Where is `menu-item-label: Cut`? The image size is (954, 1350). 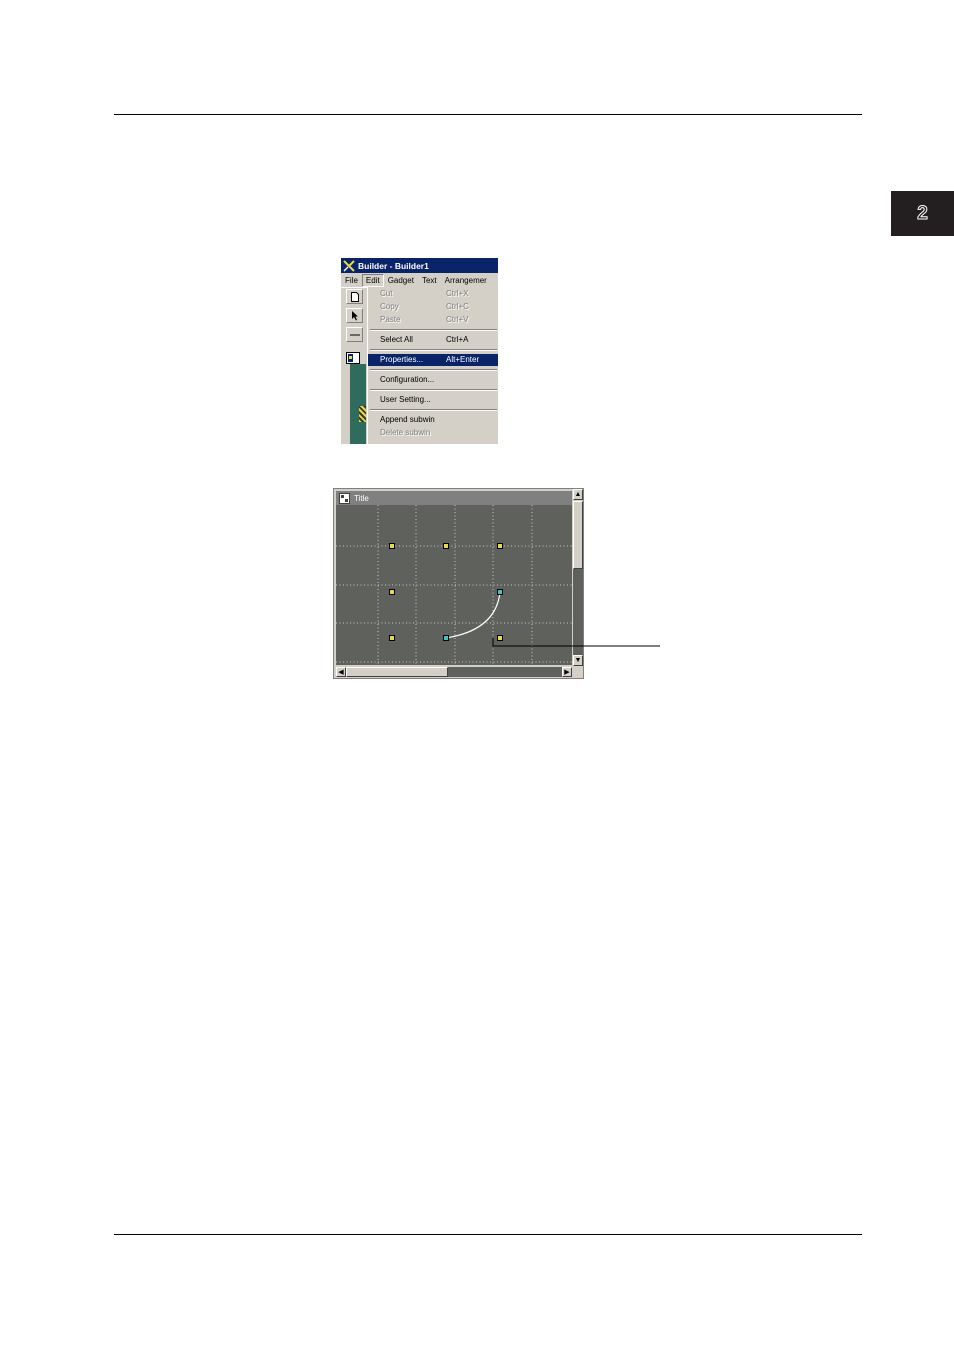 menu-item-label: Cut is located at coordinates (386, 293).